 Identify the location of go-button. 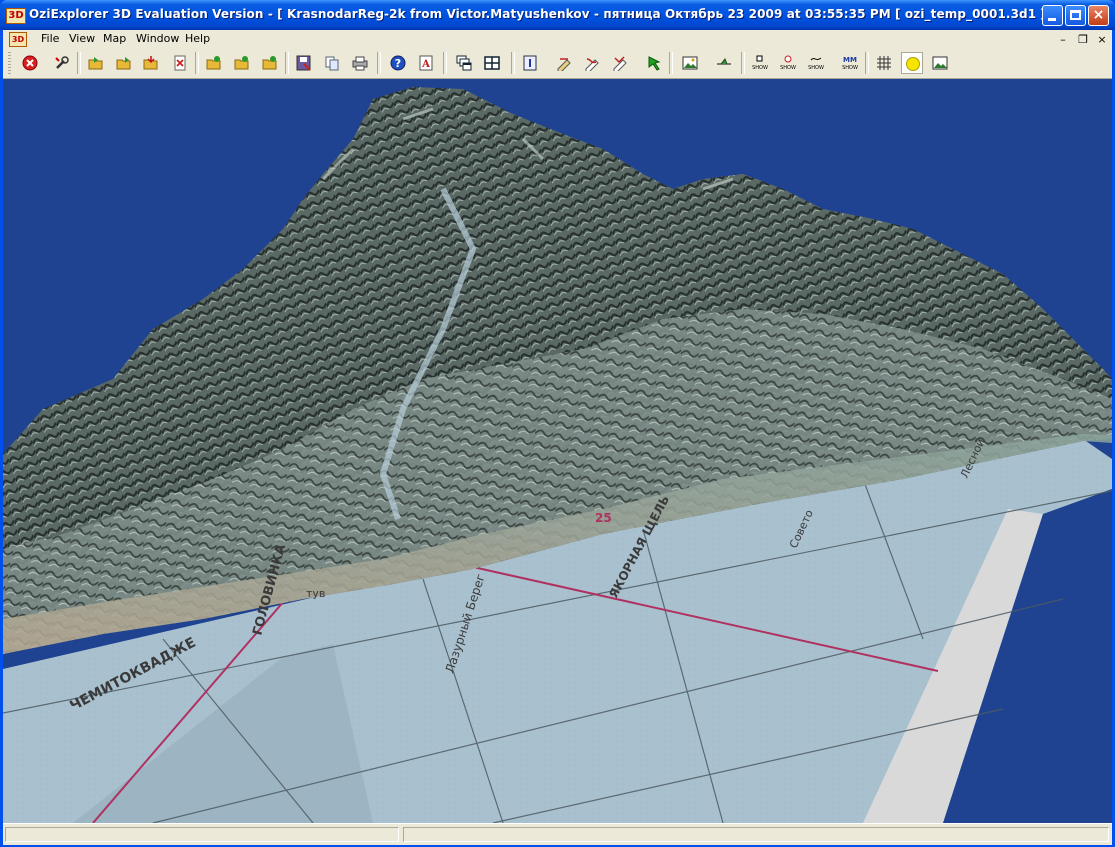
(654, 63).